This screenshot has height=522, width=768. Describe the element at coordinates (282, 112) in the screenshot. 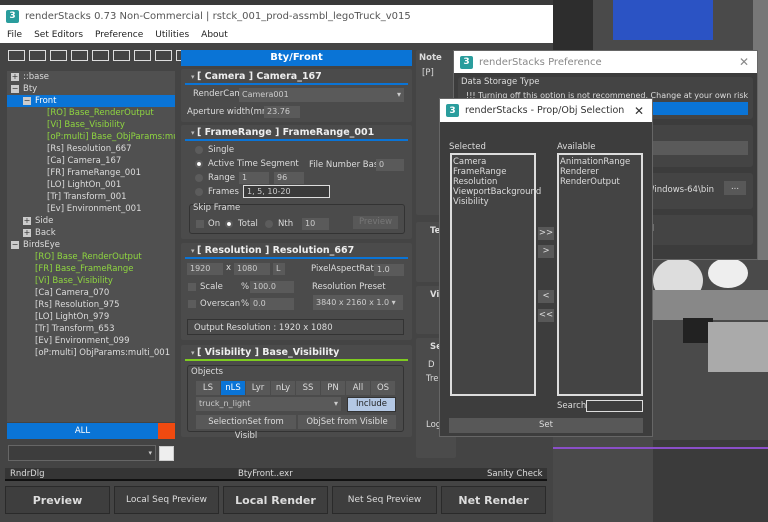

I see `aperture-spinner: 23.76` at that location.